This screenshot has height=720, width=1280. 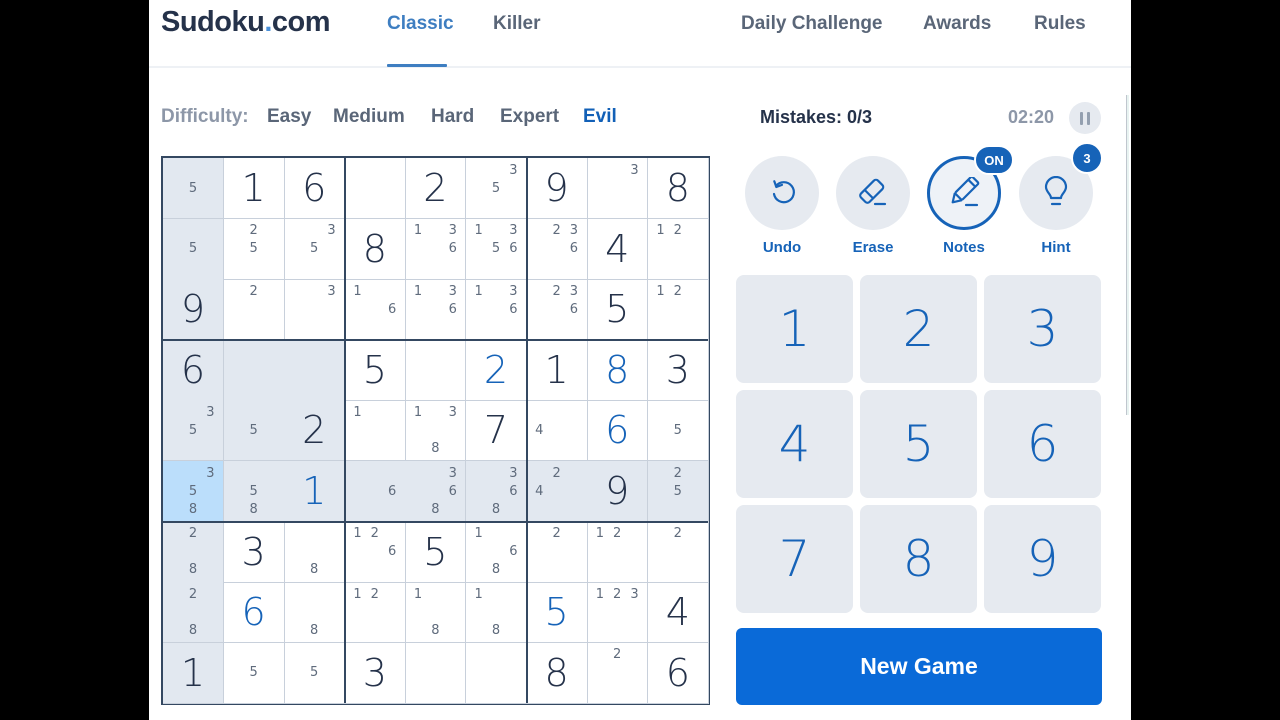 What do you see at coordinates (193, 613) in the screenshot?
I see `board-cell-r8c1: 28` at bounding box center [193, 613].